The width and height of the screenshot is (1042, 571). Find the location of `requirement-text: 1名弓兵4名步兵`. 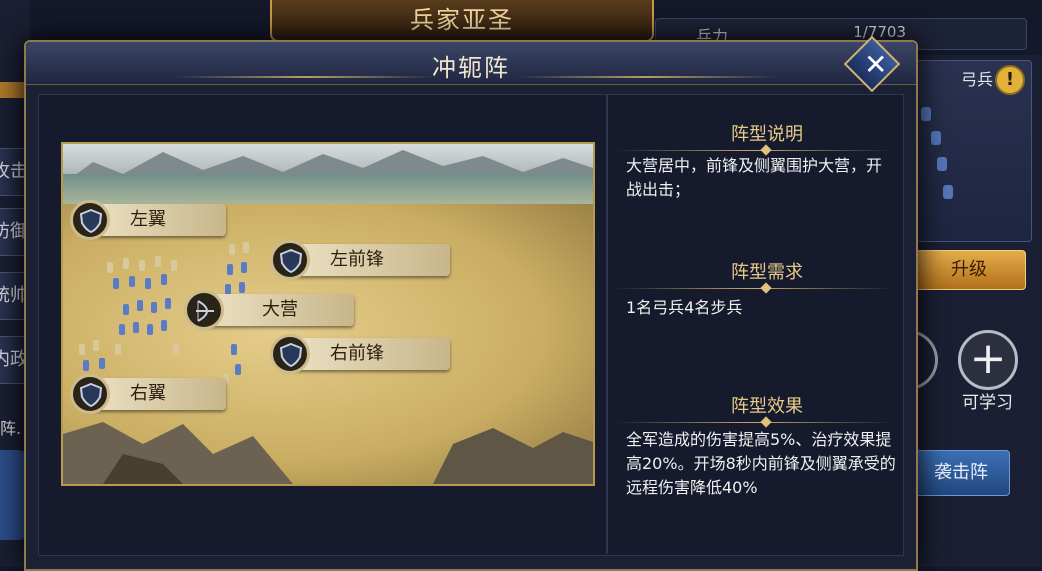

requirement-text: 1名弓兵4名步兵 is located at coordinates (684, 307).